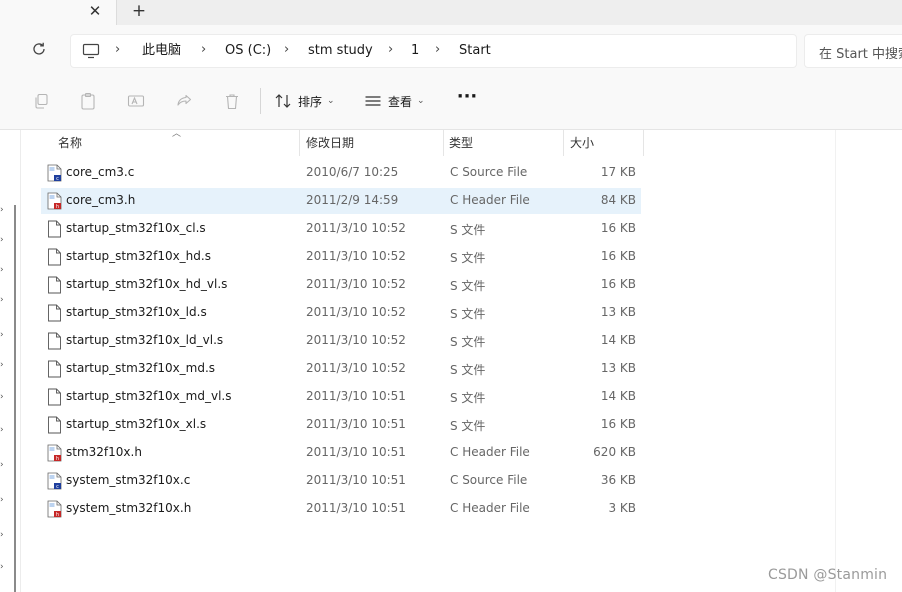  Describe the element at coordinates (136, 424) in the screenshot. I see `file-name: startup_stm32f10x_xl.s` at that location.